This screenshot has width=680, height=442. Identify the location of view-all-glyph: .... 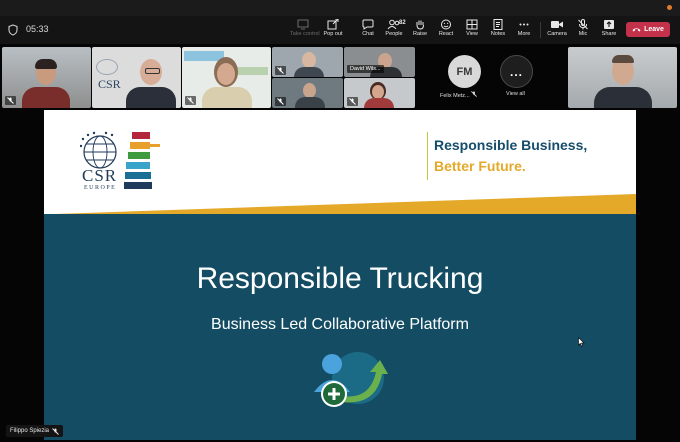
(516, 71).